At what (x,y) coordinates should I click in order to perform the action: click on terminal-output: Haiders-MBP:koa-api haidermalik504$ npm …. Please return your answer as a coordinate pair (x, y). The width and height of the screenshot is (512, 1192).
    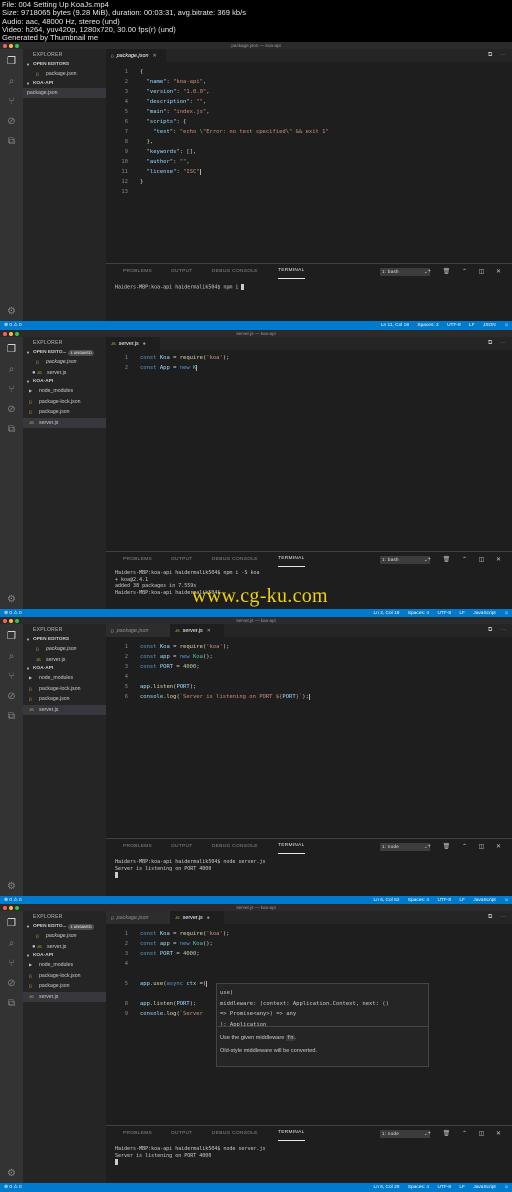
    Looking at the image, I should click on (311, 287).